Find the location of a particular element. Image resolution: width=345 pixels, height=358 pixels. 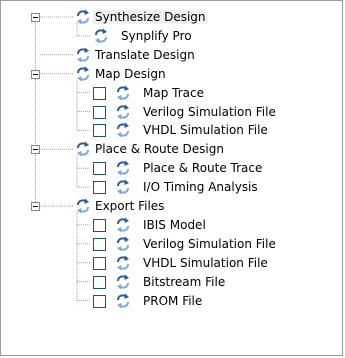

tree-item-bitstream: Bitstream File is located at coordinates (171, 283).